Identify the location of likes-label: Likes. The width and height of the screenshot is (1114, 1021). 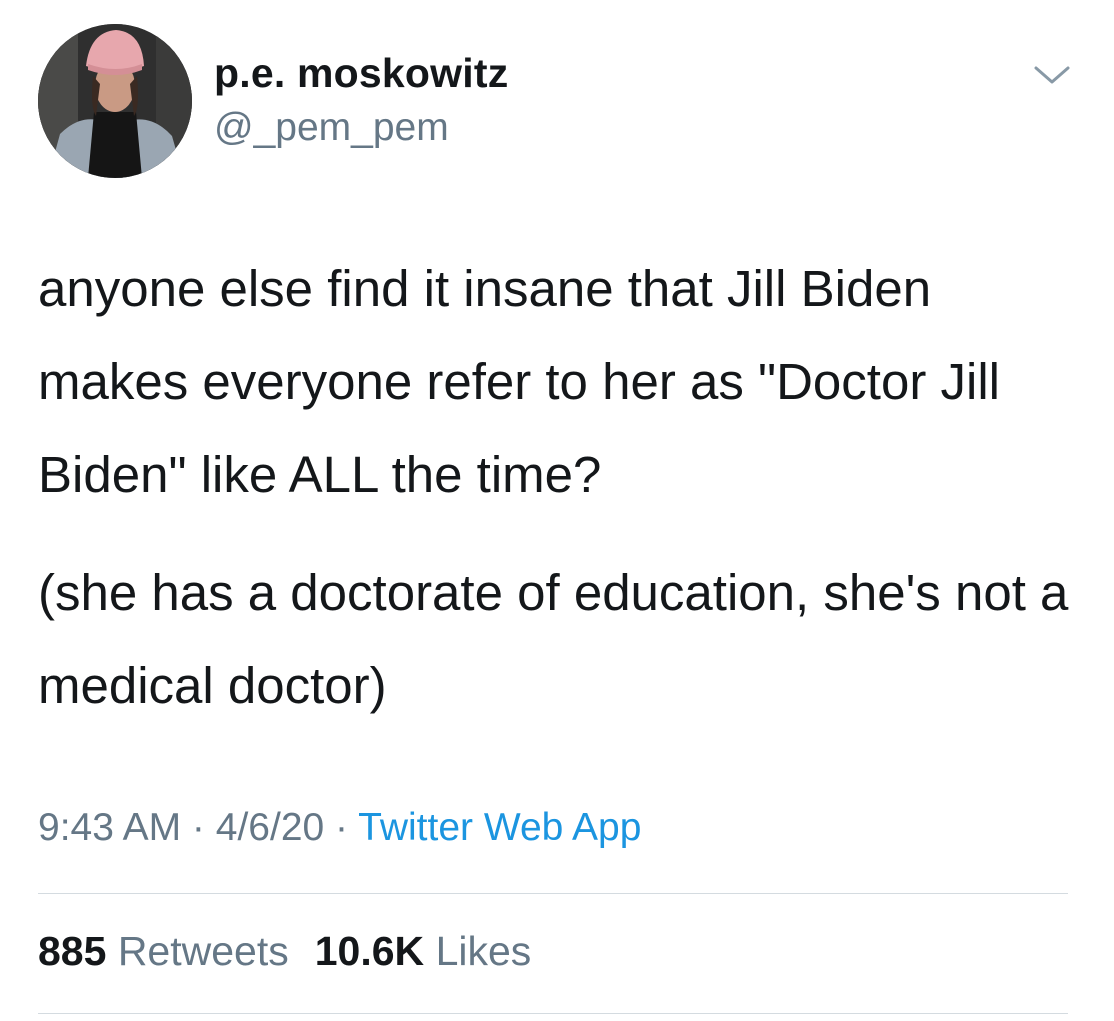
(483, 951).